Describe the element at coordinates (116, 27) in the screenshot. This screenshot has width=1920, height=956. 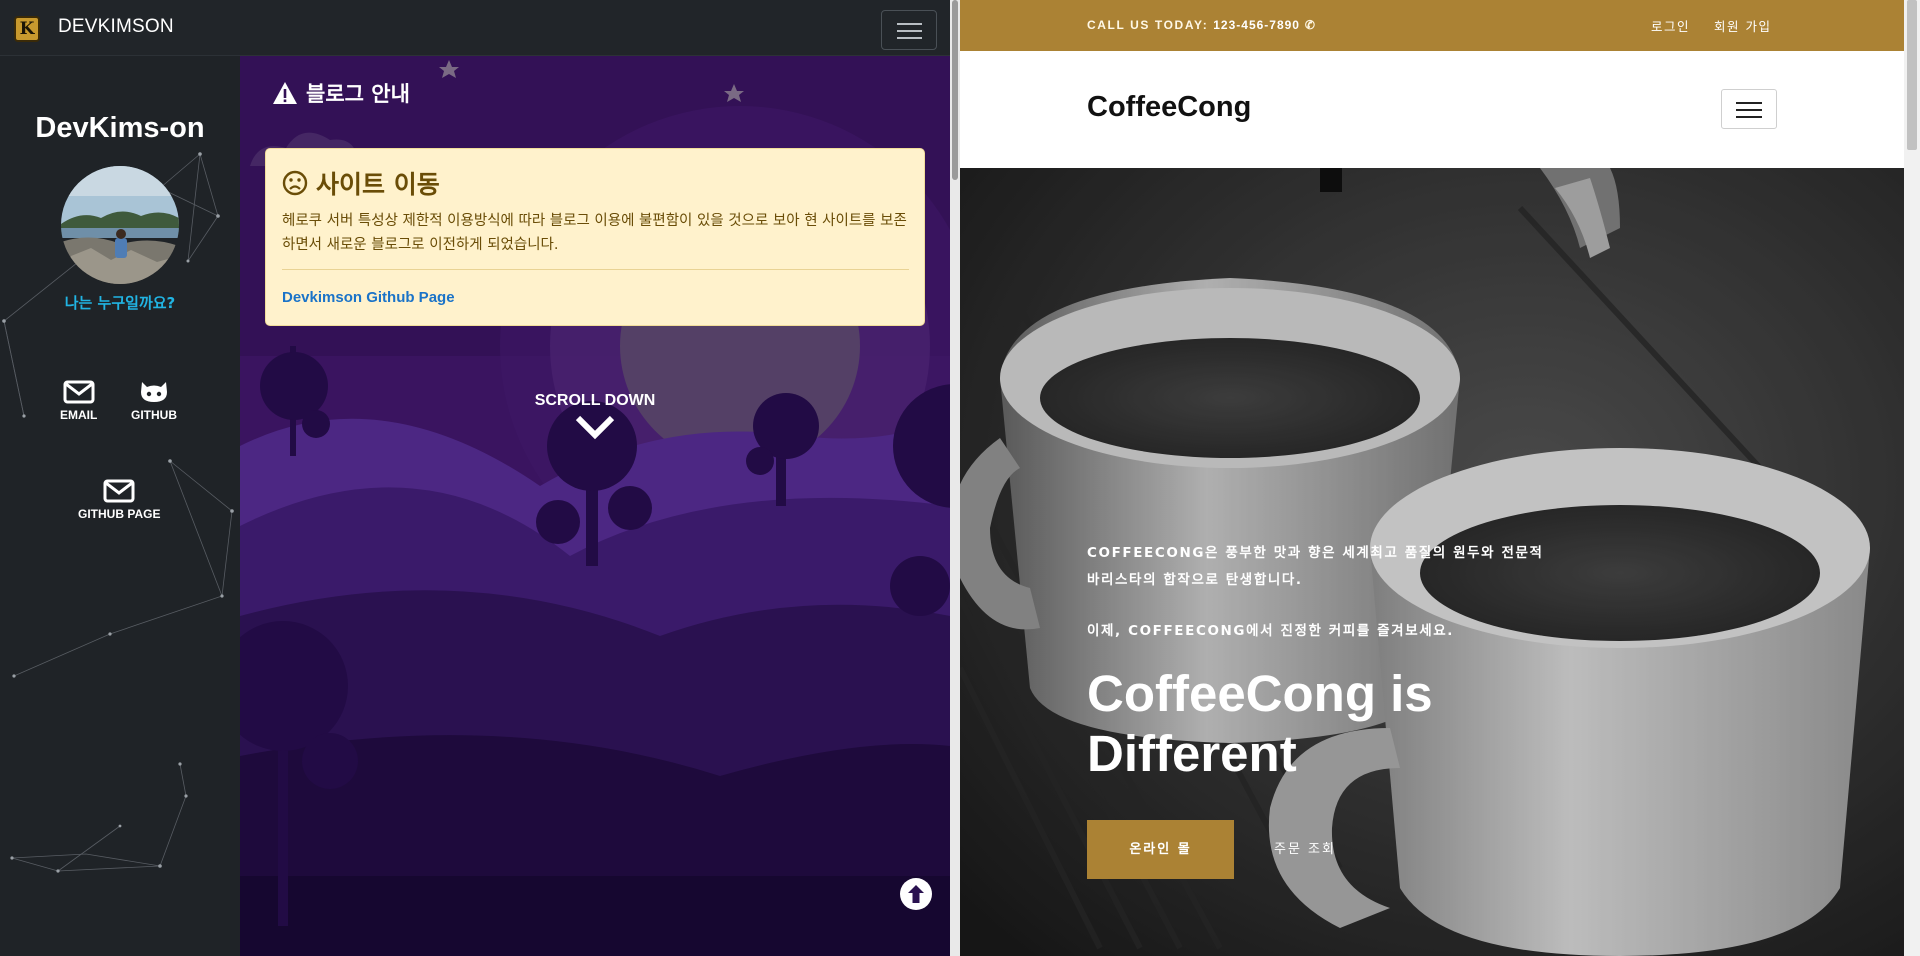
I see `brand-name: DEVKIMSON` at that location.